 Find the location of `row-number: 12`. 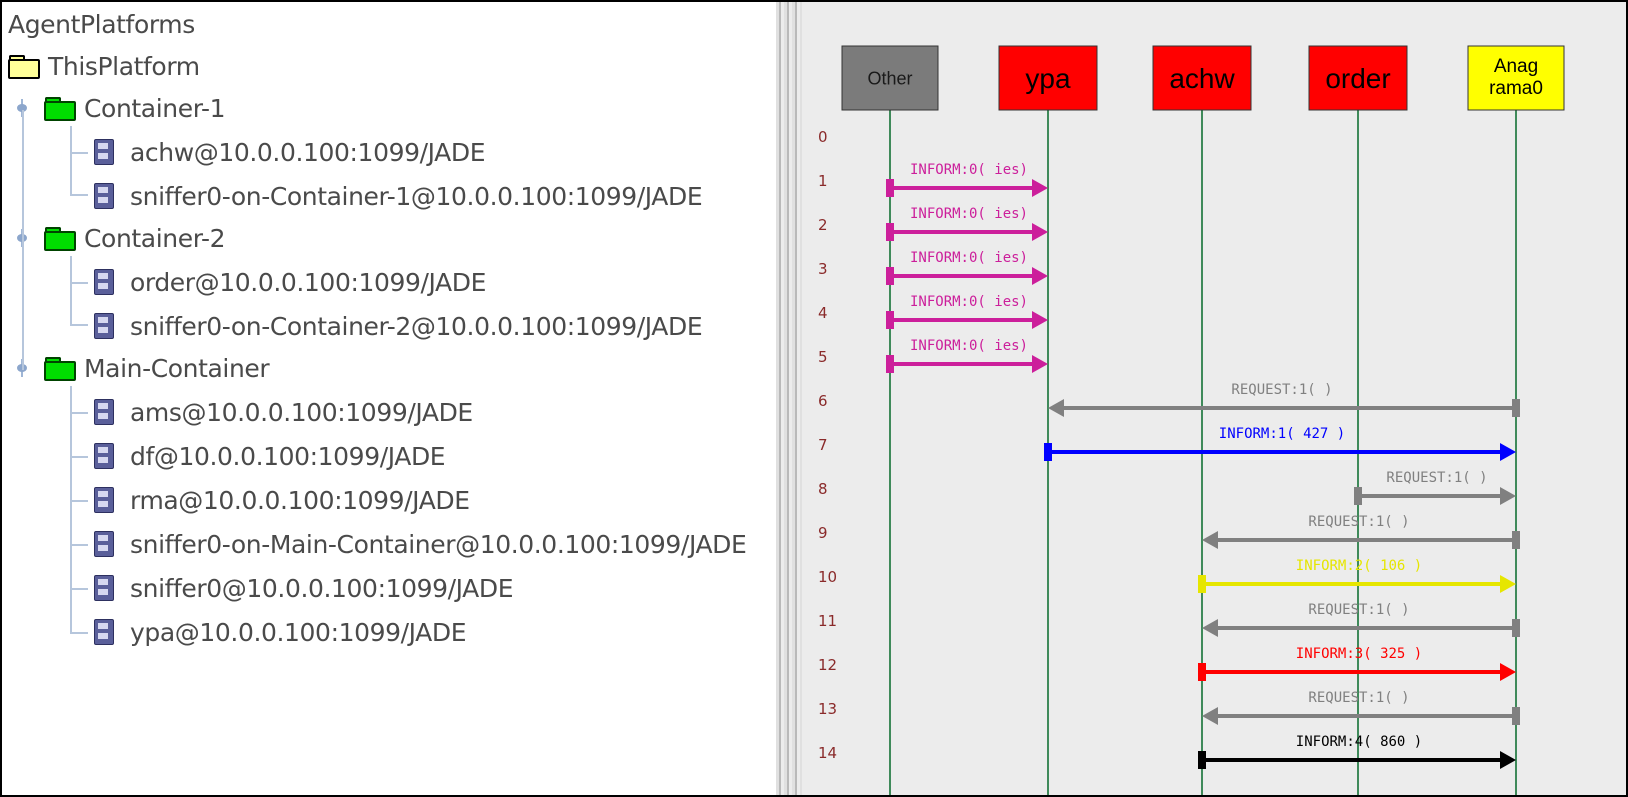

row-number: 12 is located at coordinates (827, 665).